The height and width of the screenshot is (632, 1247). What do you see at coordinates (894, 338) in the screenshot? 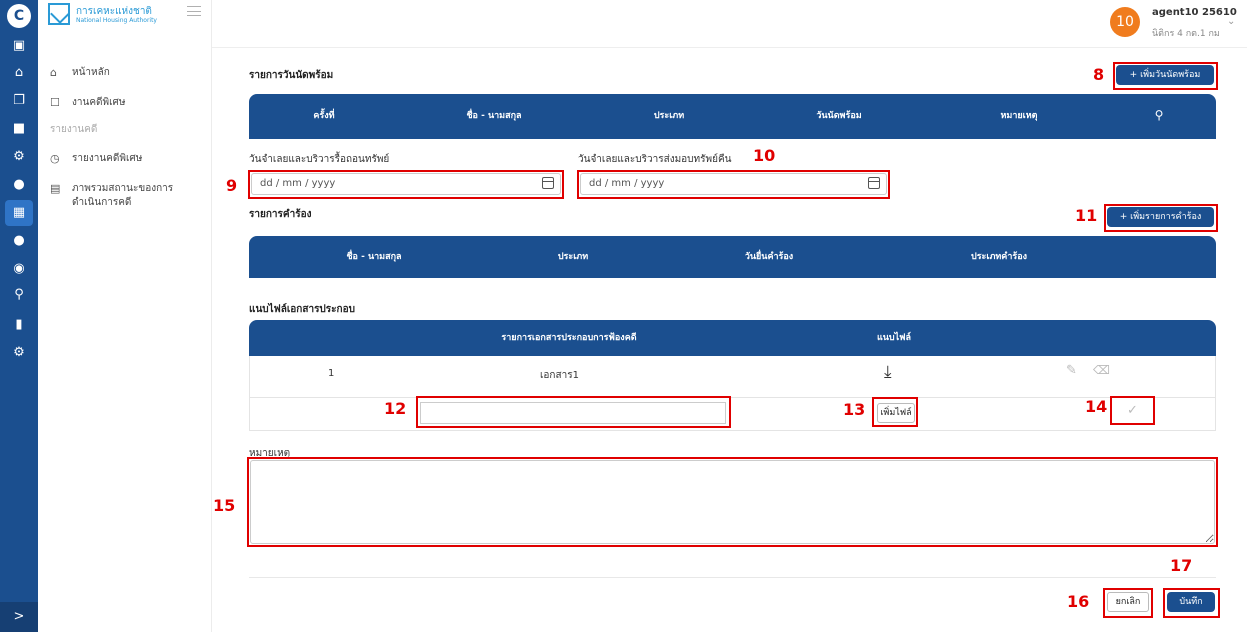
I see `column-header: แนบไฟล์` at bounding box center [894, 338].